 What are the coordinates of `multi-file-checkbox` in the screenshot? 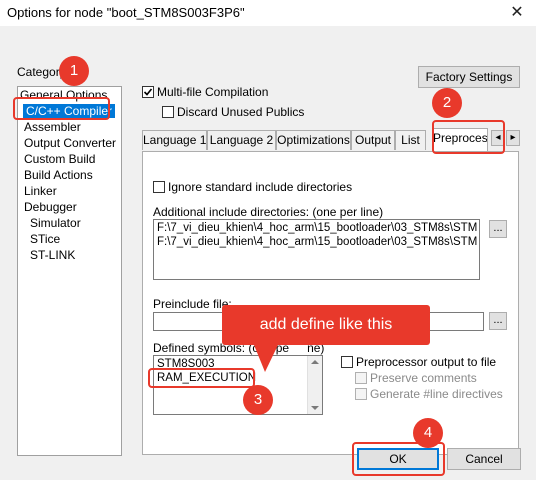 It's located at (148, 92).